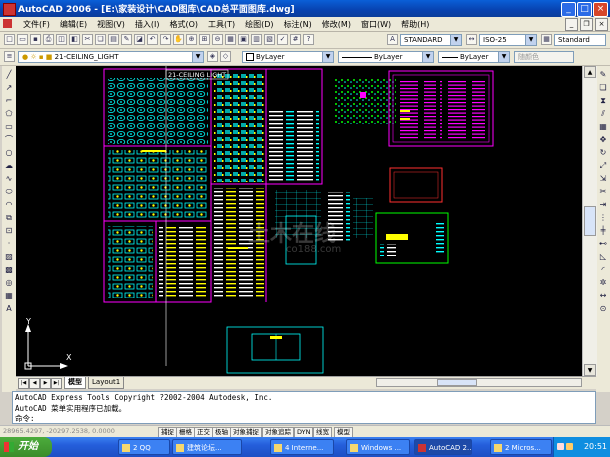  What do you see at coordinates (45, 383) in the screenshot?
I see `next-tab-icon: ▶` at bounding box center [45, 383].